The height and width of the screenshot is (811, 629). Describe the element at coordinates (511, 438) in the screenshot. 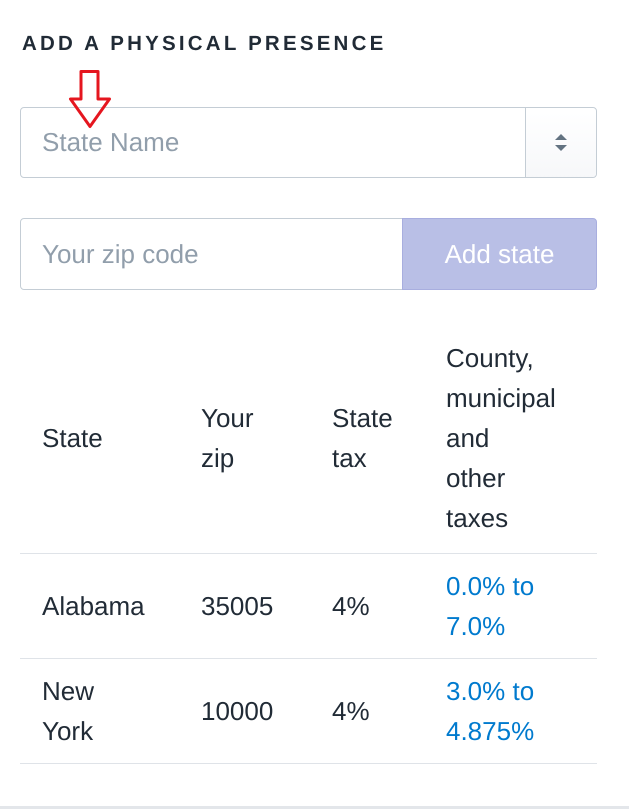

I see `column-header: County, municipal and other taxes` at that location.